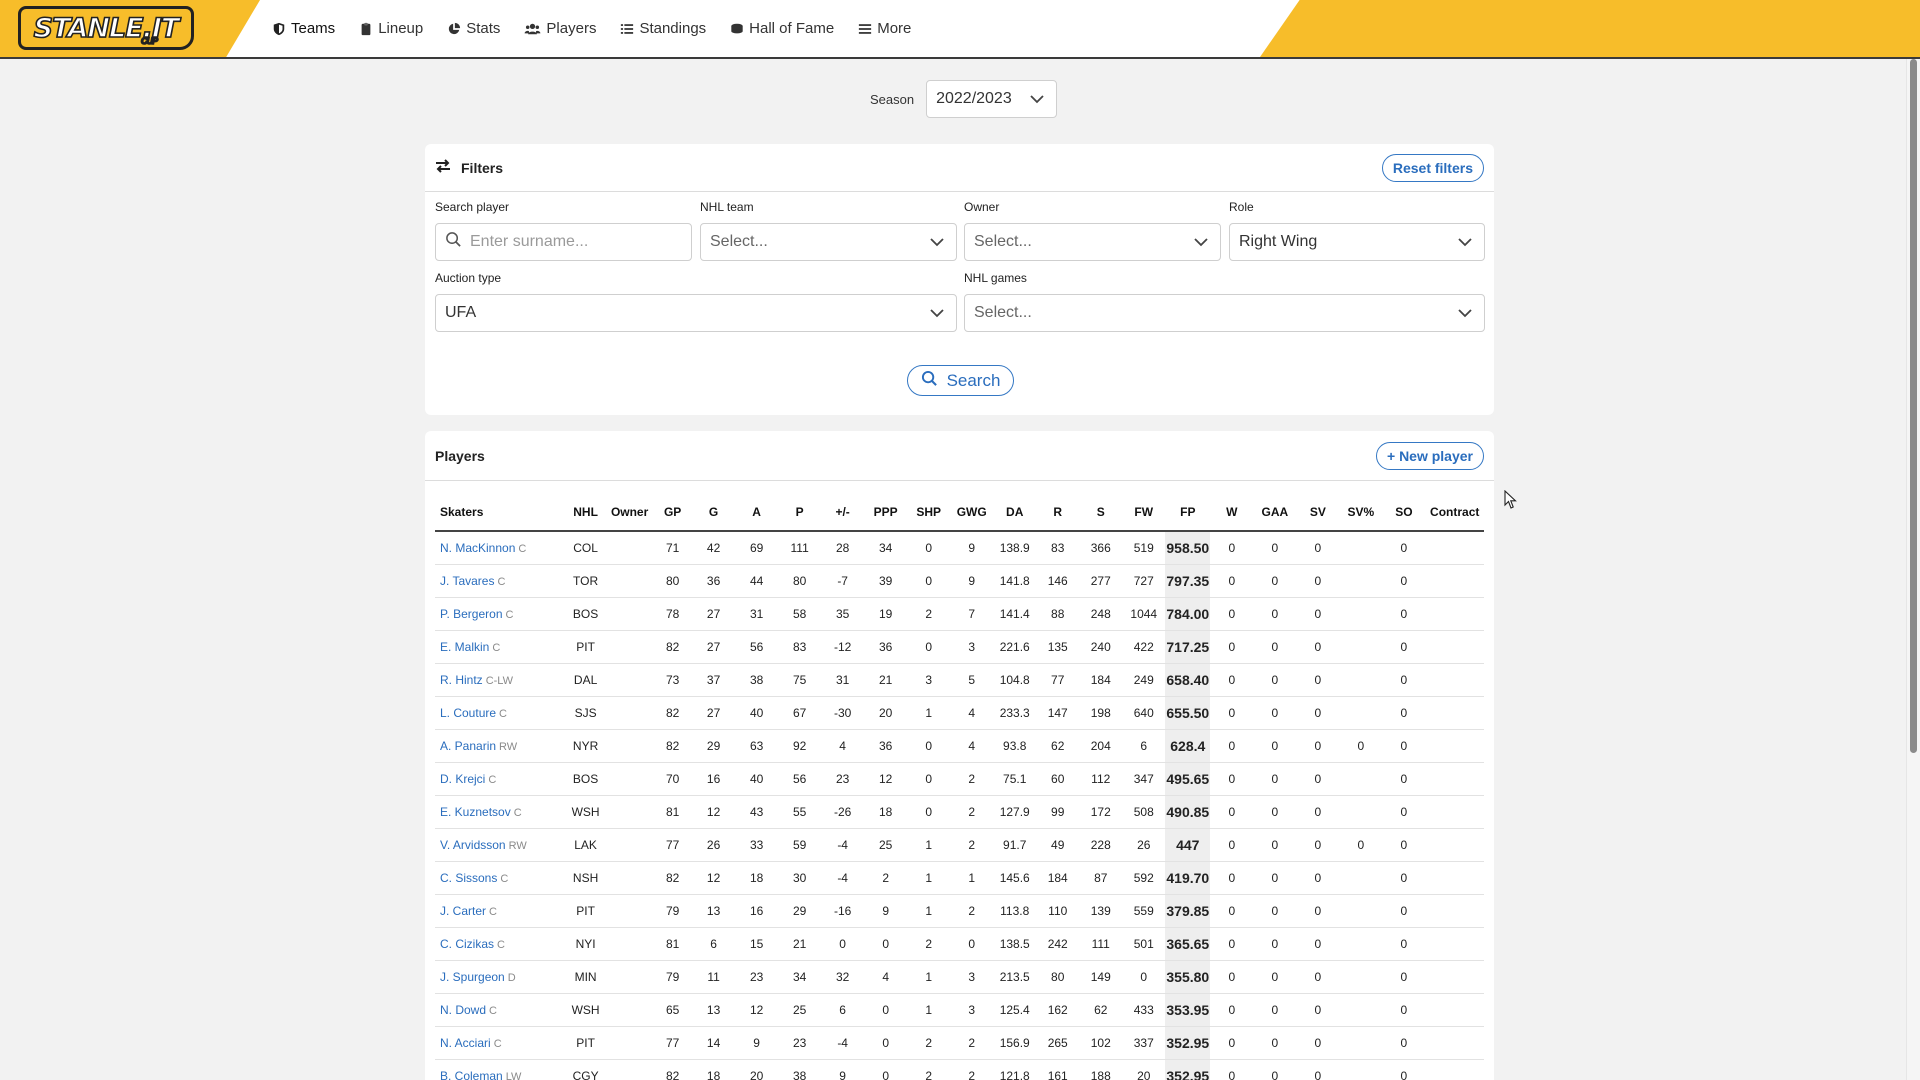 The height and width of the screenshot is (1080, 1920). What do you see at coordinates (673, 1043) in the screenshot?
I see `cell-gp: 77` at bounding box center [673, 1043].